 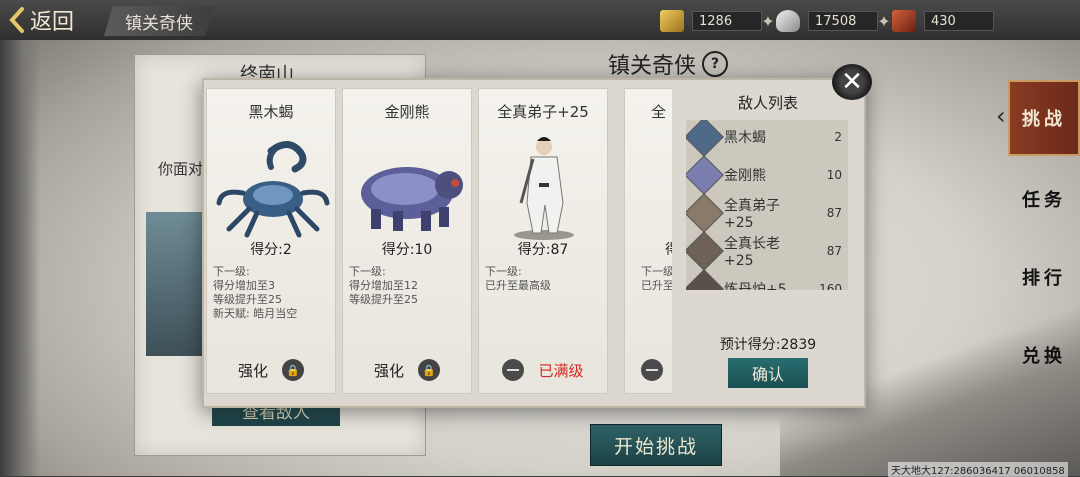 I want to click on enemy-card-score: 得分:10, so click(x=407, y=250).